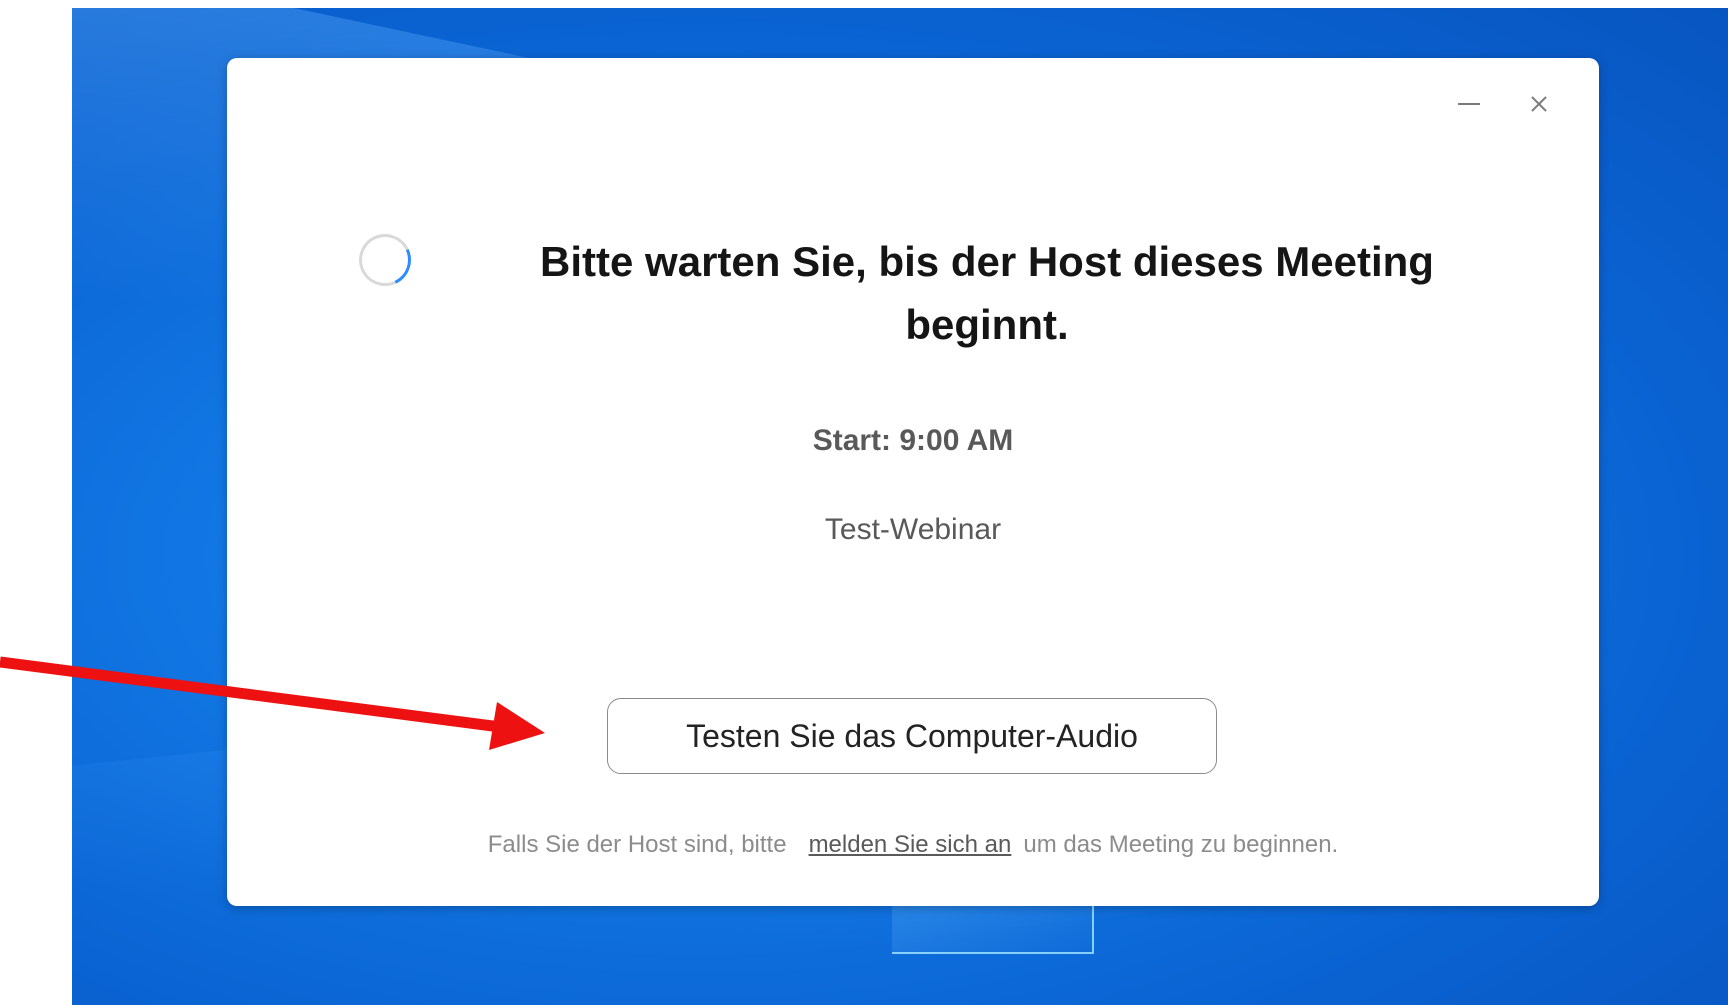  I want to click on loading-spinner-icon, so click(385, 260).